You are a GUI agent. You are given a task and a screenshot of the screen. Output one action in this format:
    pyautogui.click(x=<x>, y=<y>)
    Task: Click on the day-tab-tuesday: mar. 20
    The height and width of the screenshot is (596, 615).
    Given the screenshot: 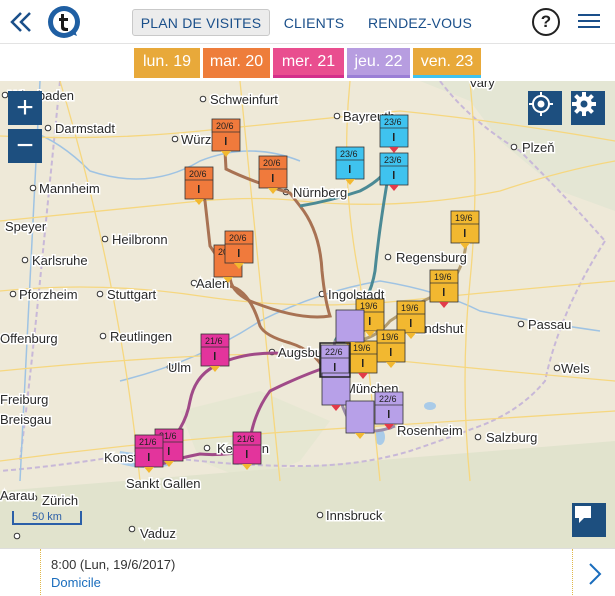 What is the action you would take?
    pyautogui.click(x=236, y=63)
    